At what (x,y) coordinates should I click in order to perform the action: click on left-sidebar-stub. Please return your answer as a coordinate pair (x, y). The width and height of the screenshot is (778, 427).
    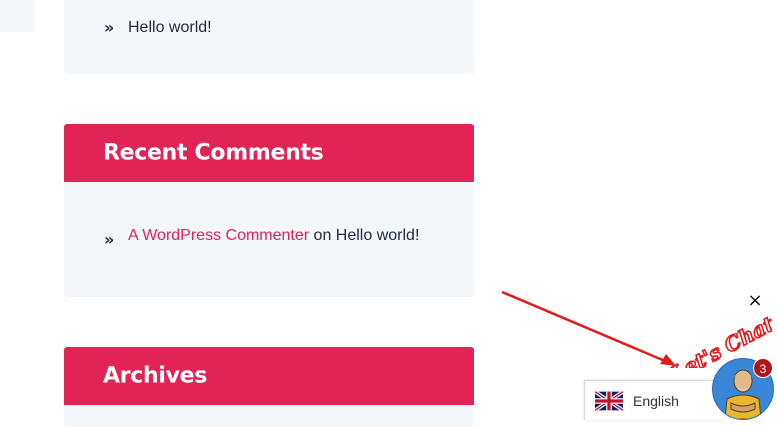
    Looking at the image, I should click on (17, 16).